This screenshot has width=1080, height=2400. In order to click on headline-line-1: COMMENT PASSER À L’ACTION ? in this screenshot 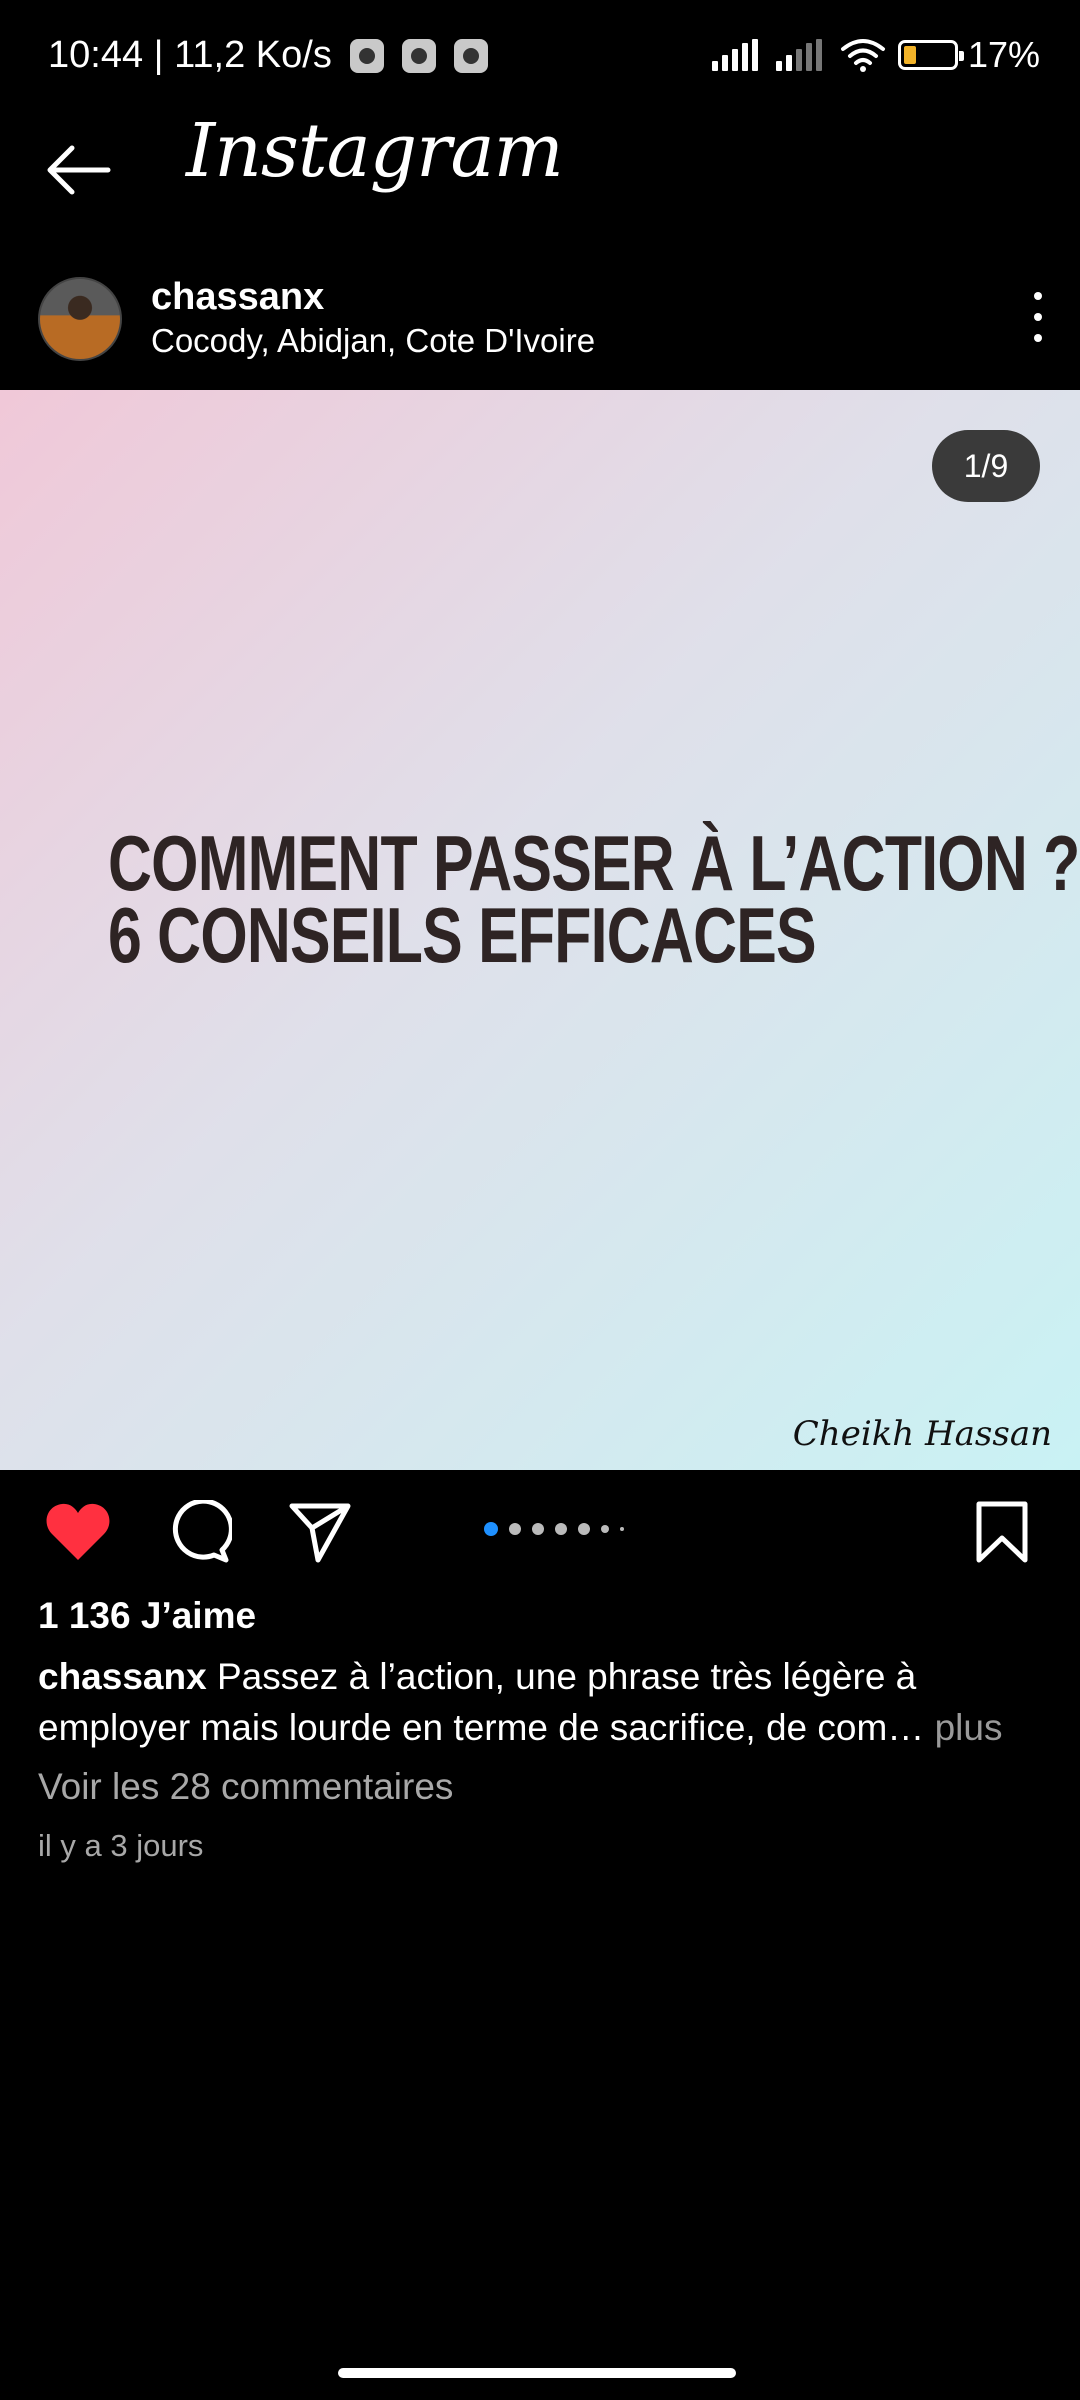, I will do `click(594, 863)`.